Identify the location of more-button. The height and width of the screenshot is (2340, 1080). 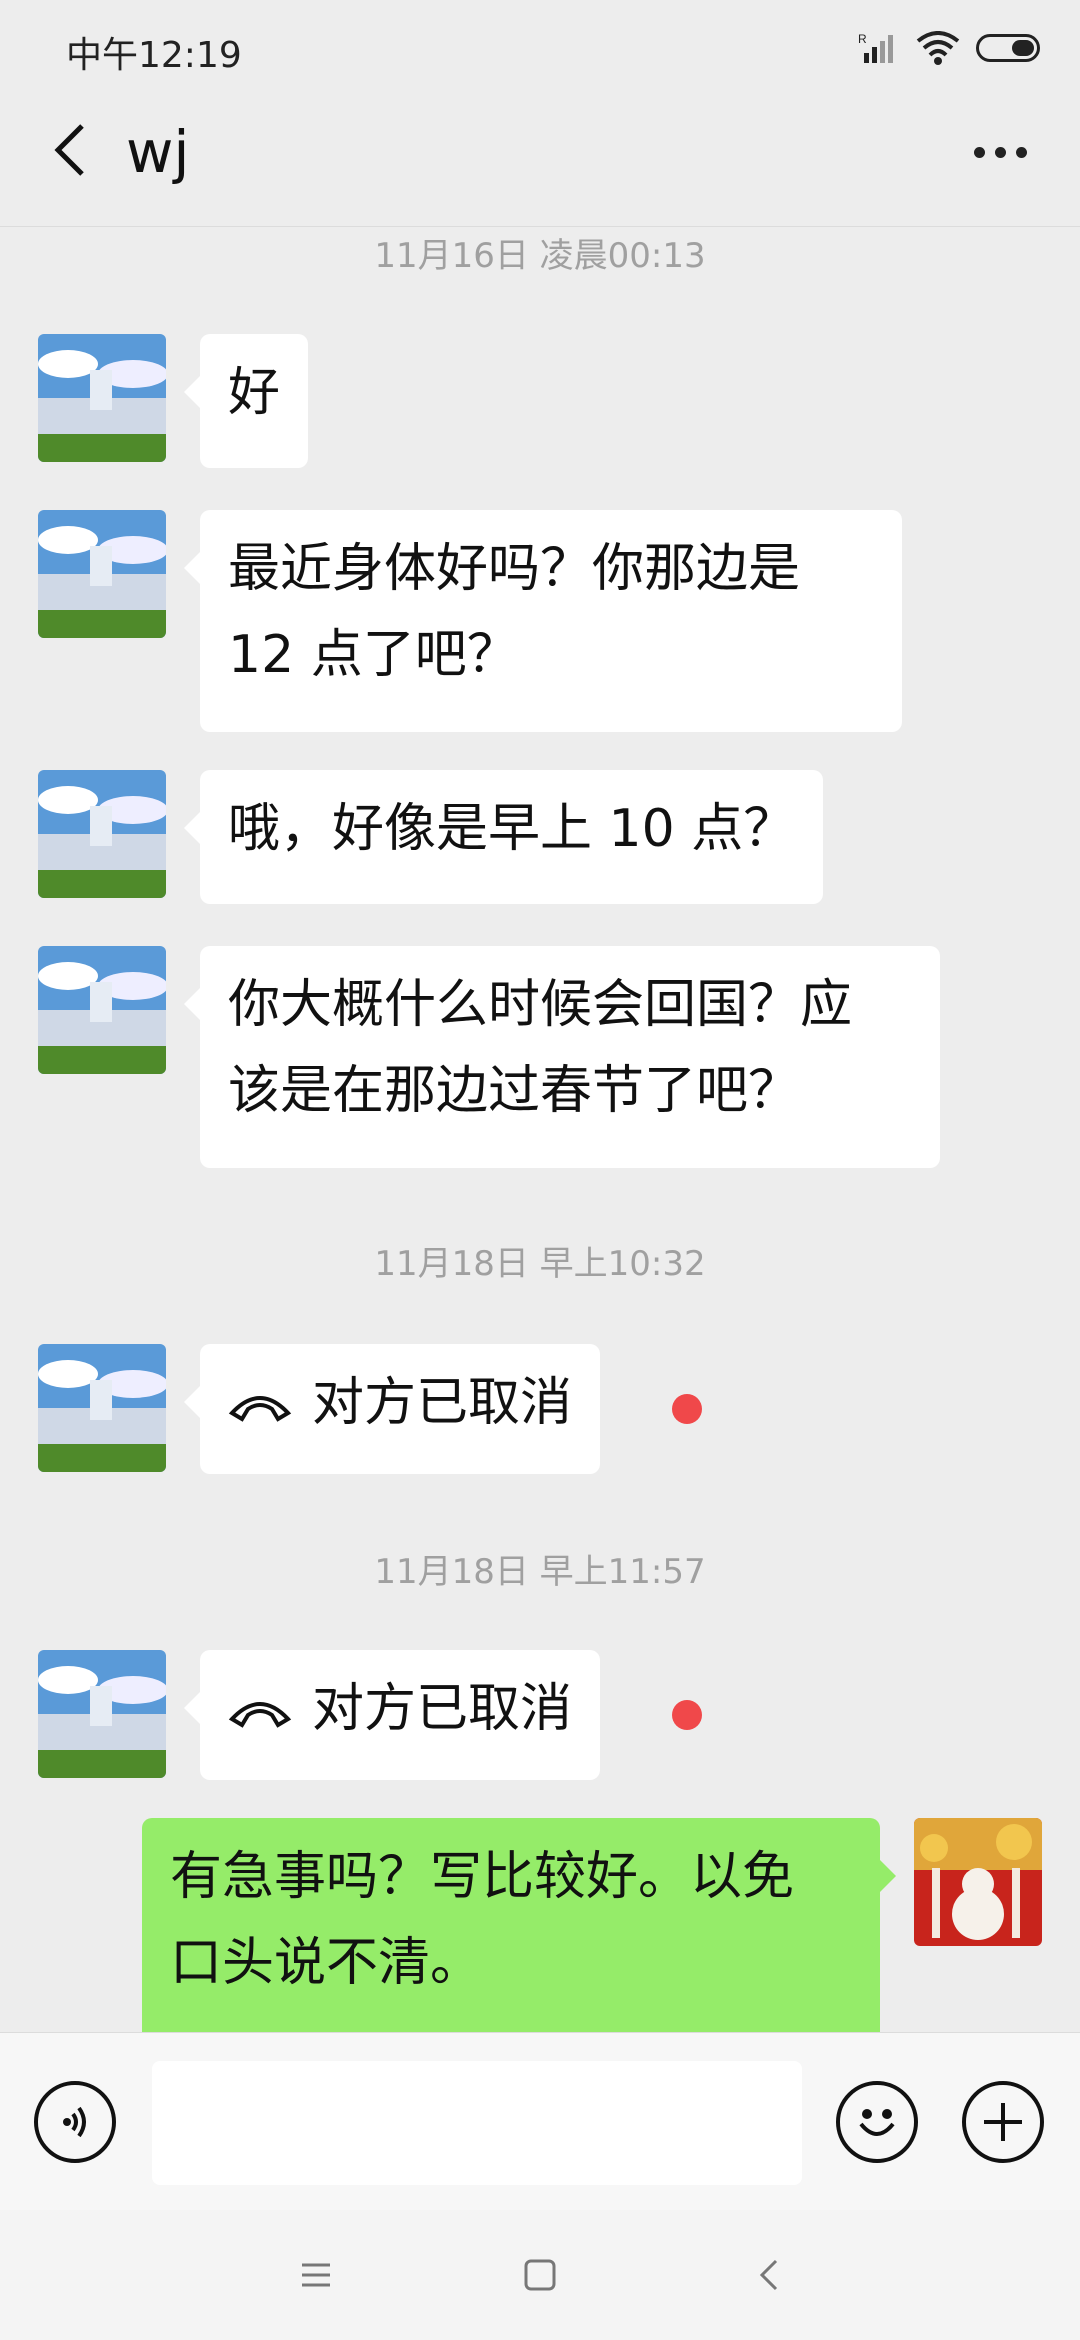
(1000, 152).